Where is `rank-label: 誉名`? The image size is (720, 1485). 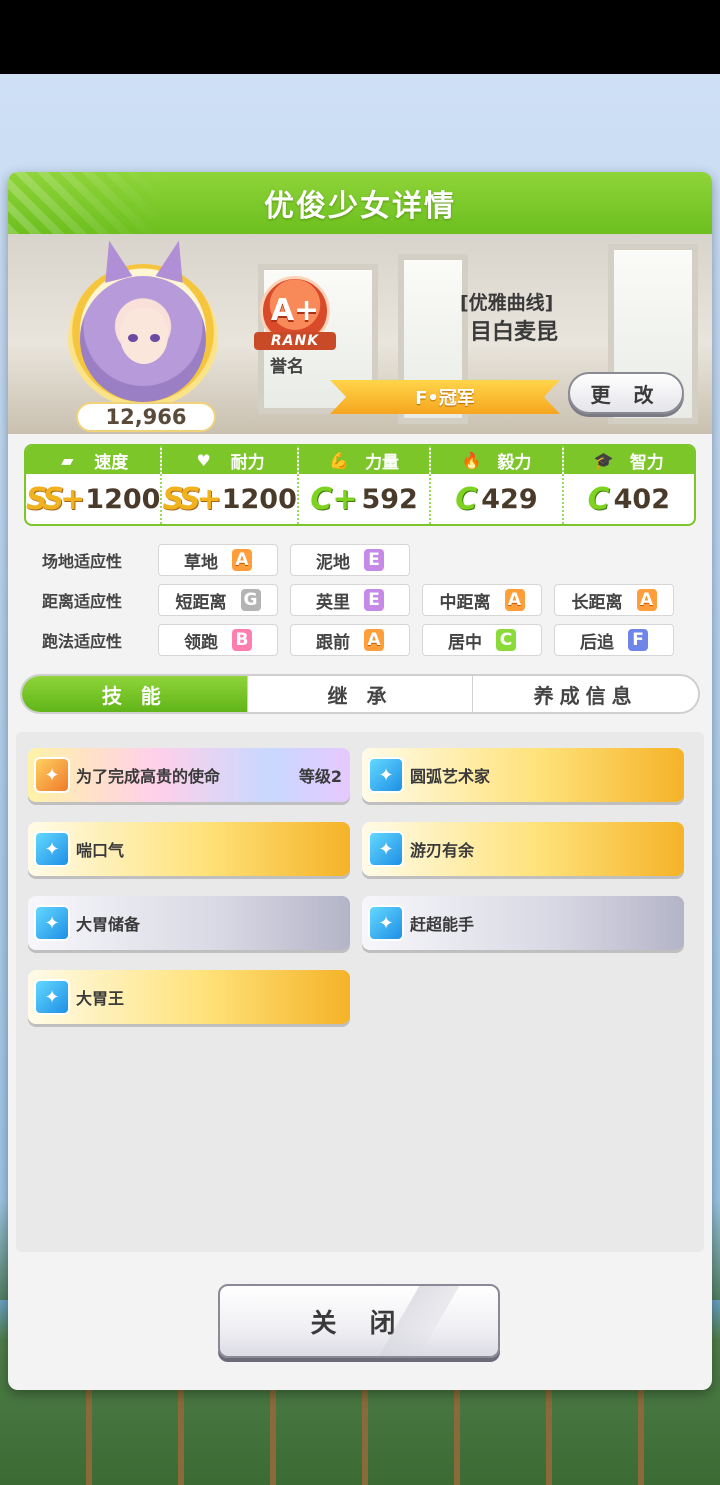
rank-label: 誉名 is located at coordinates (287, 367).